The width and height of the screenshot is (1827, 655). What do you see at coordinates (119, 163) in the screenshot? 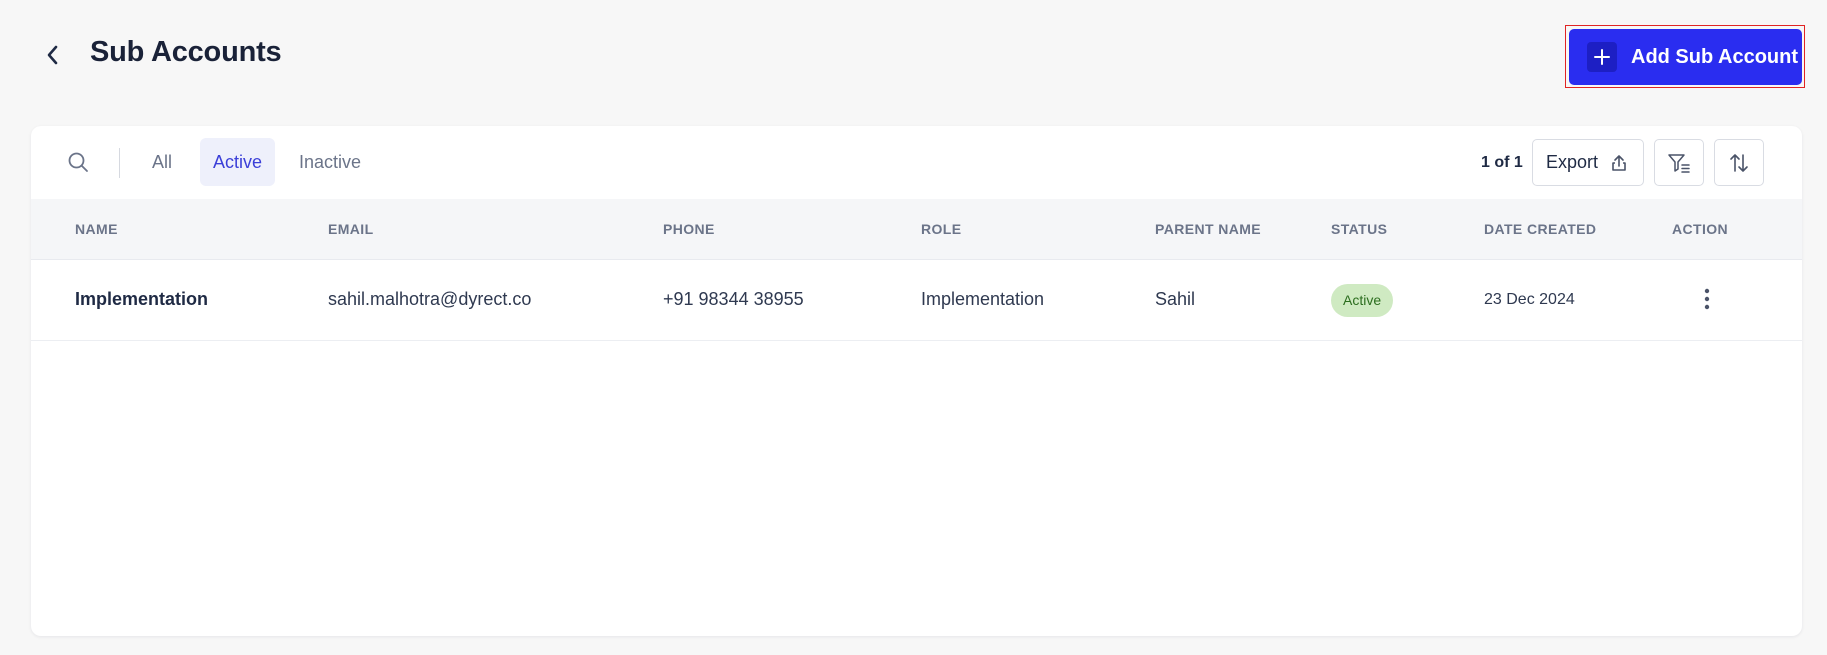
I see `toolbar-divider` at bounding box center [119, 163].